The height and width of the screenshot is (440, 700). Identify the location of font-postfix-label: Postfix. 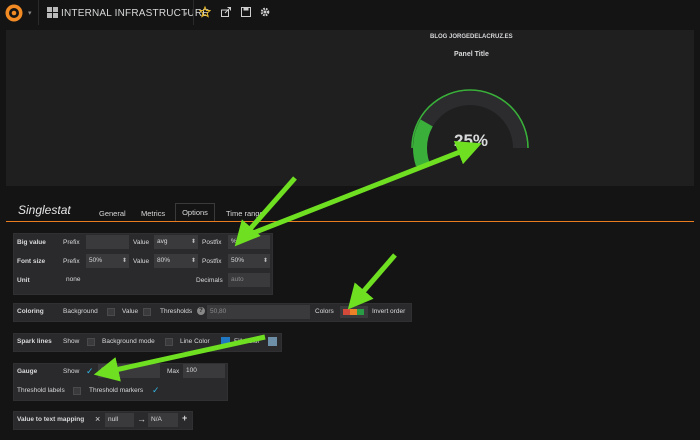
(212, 261).